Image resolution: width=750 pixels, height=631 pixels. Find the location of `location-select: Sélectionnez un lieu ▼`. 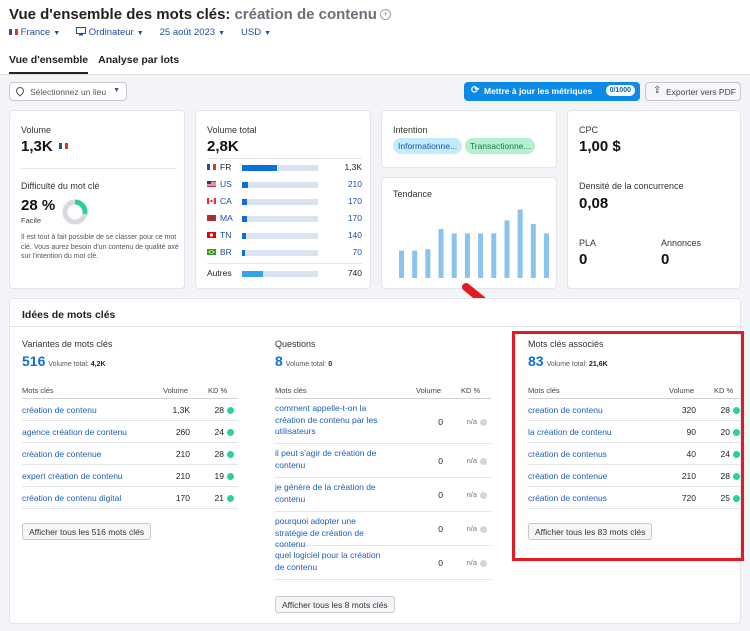

location-select: Sélectionnez un lieu ▼ is located at coordinates (68, 91).